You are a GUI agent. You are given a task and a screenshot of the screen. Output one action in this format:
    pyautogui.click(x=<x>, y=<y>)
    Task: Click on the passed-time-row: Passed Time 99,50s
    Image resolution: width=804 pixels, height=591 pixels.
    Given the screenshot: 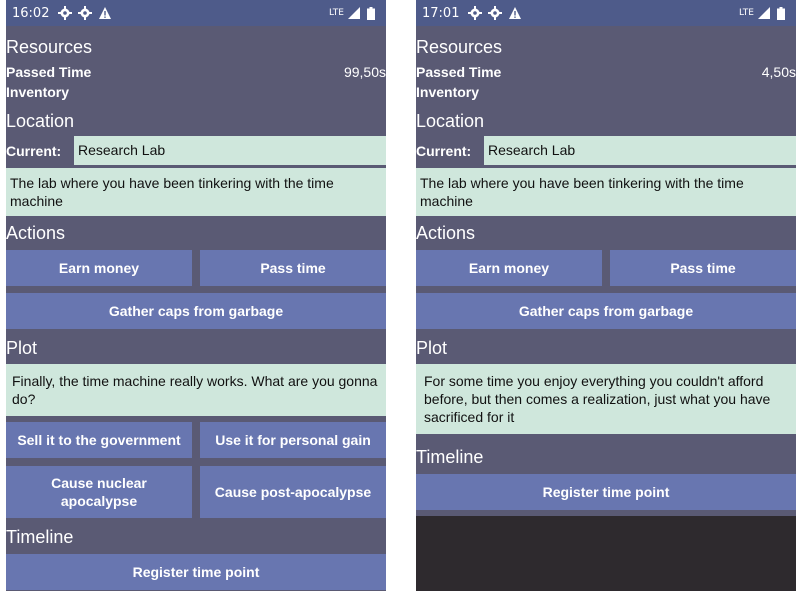 What is the action you would take?
    pyautogui.click(x=196, y=72)
    